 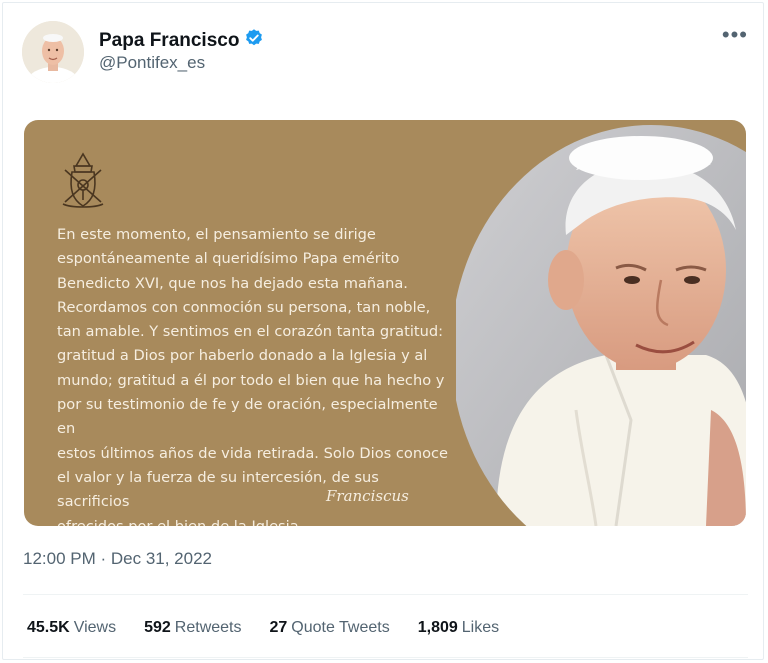 I want to click on stat-quote-tweets: 27 Quote Tweets, so click(x=330, y=628).